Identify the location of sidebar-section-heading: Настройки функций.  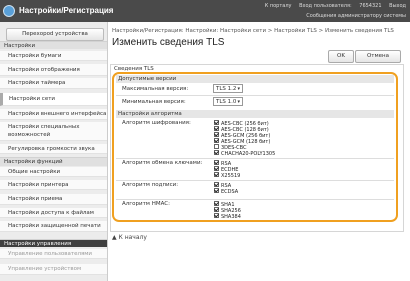
(53, 161).